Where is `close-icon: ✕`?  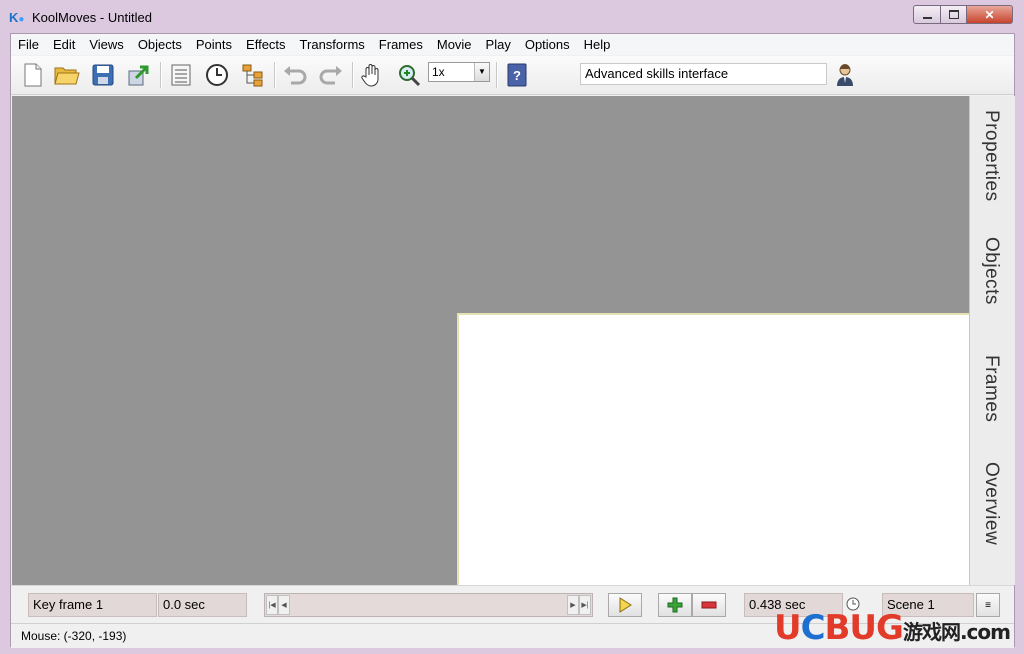 close-icon: ✕ is located at coordinates (989, 14).